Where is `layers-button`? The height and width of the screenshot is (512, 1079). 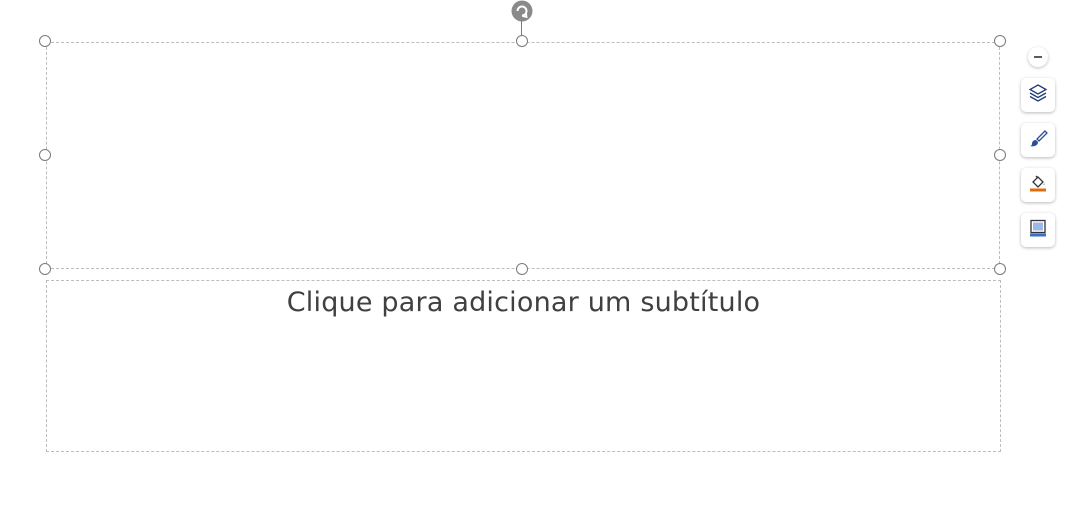 layers-button is located at coordinates (1038, 95).